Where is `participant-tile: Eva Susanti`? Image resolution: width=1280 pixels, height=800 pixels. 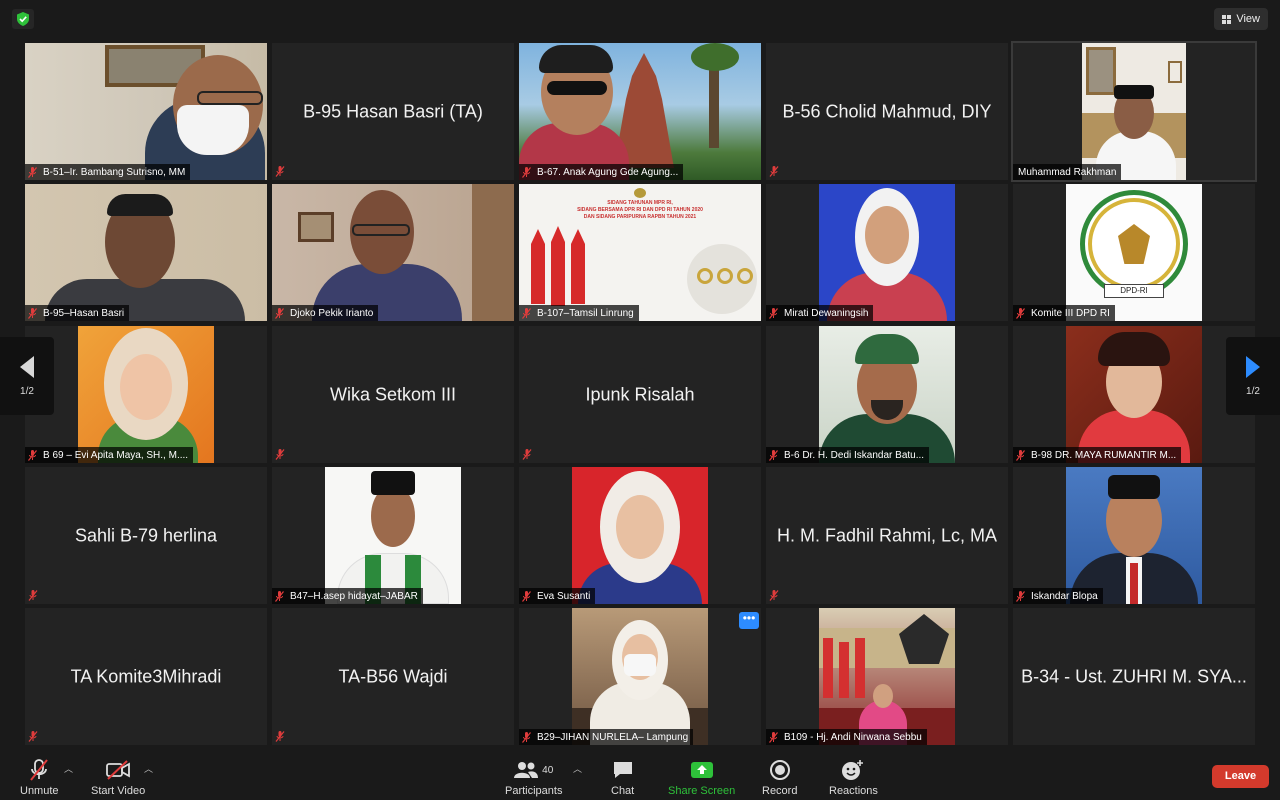 participant-tile: Eva Susanti is located at coordinates (640, 535).